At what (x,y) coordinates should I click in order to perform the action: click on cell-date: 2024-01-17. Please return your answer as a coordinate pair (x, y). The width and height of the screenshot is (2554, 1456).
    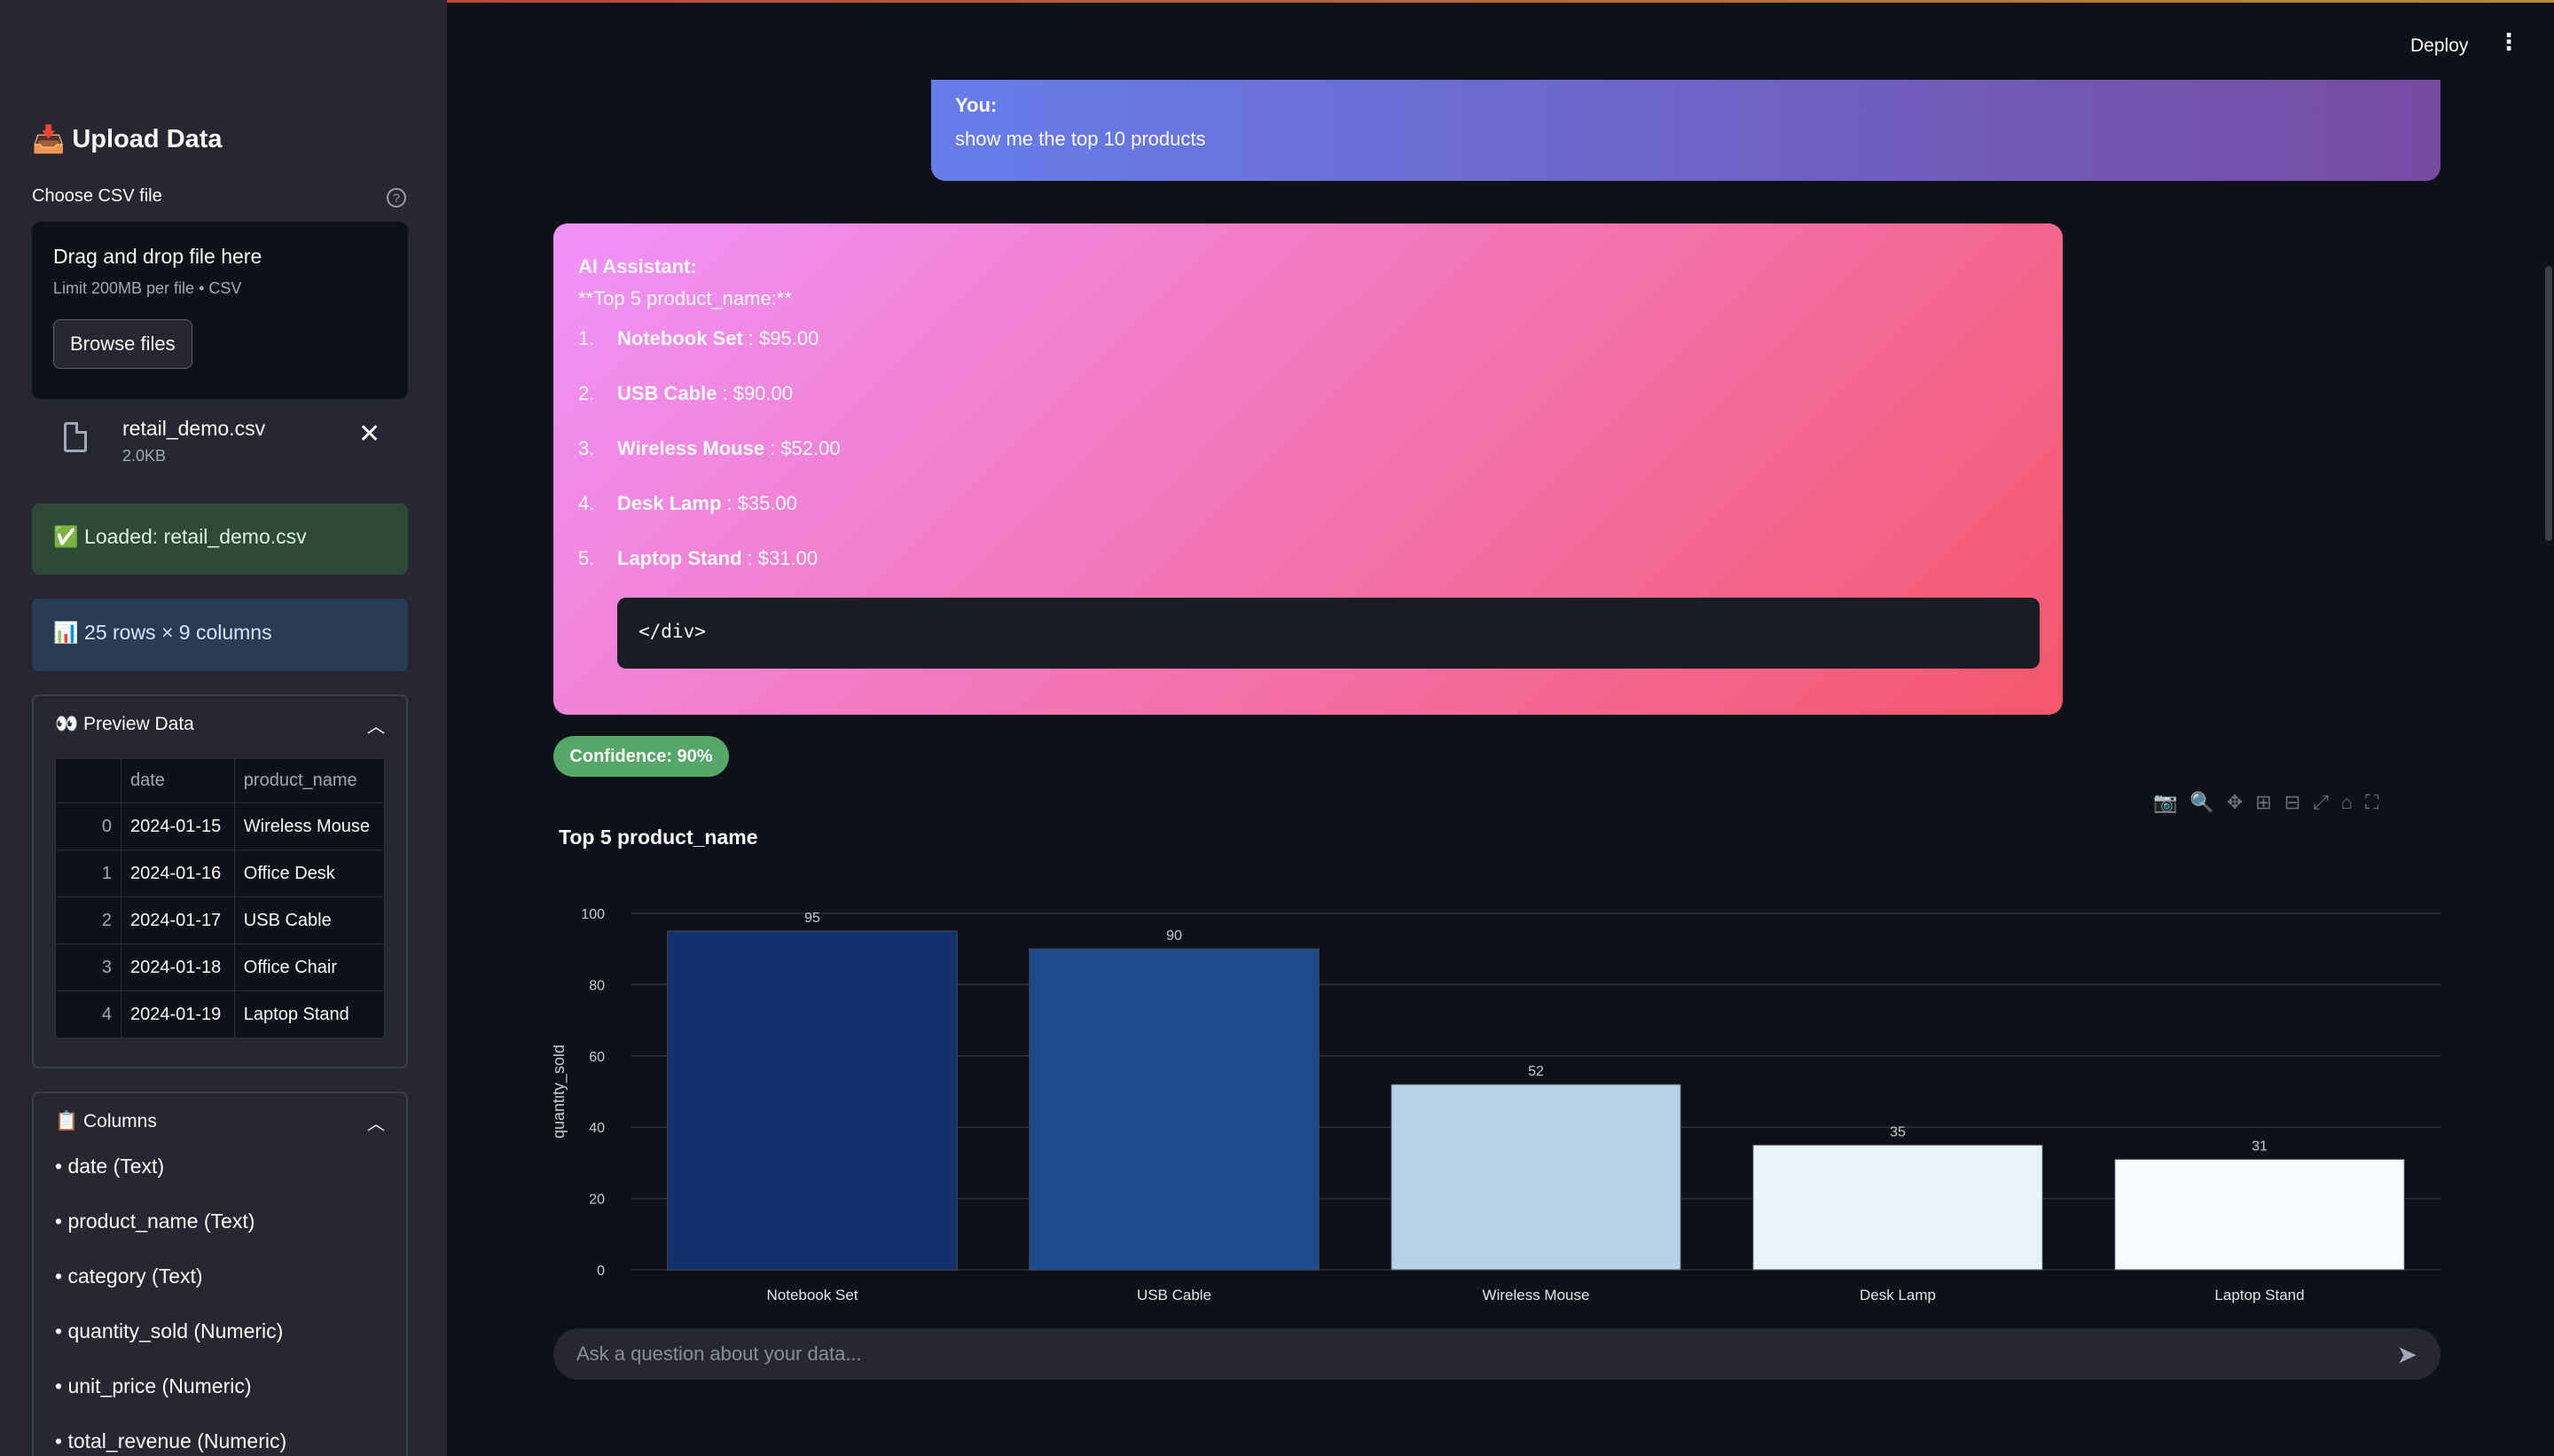
    Looking at the image, I should click on (178, 920).